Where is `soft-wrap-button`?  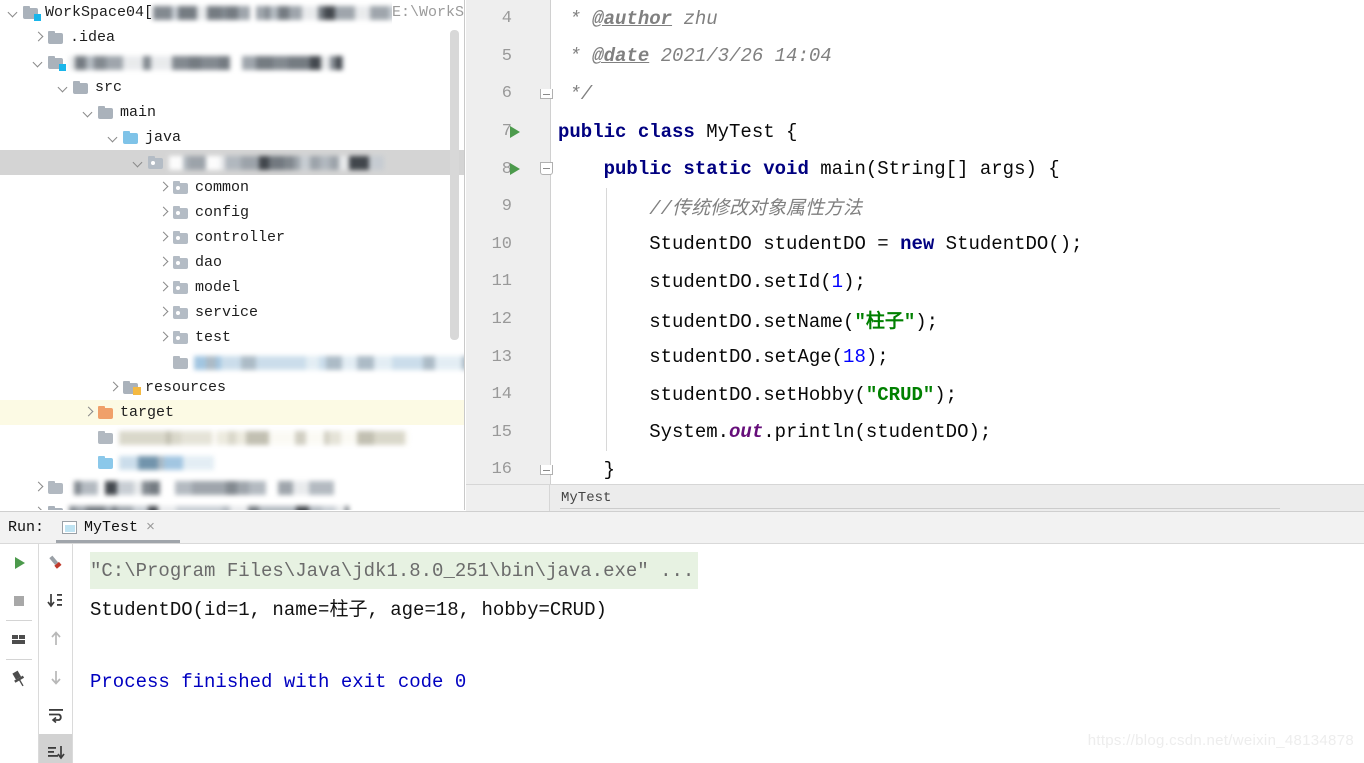 soft-wrap-button is located at coordinates (55, 715).